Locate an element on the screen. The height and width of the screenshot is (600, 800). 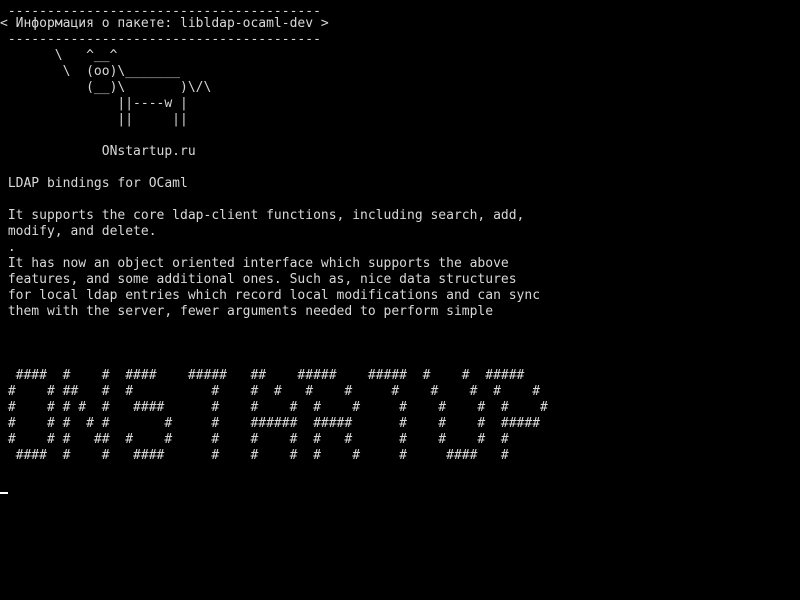
banner-line: # # # # # # # ###### ##### # # # ##### is located at coordinates (270, 423).